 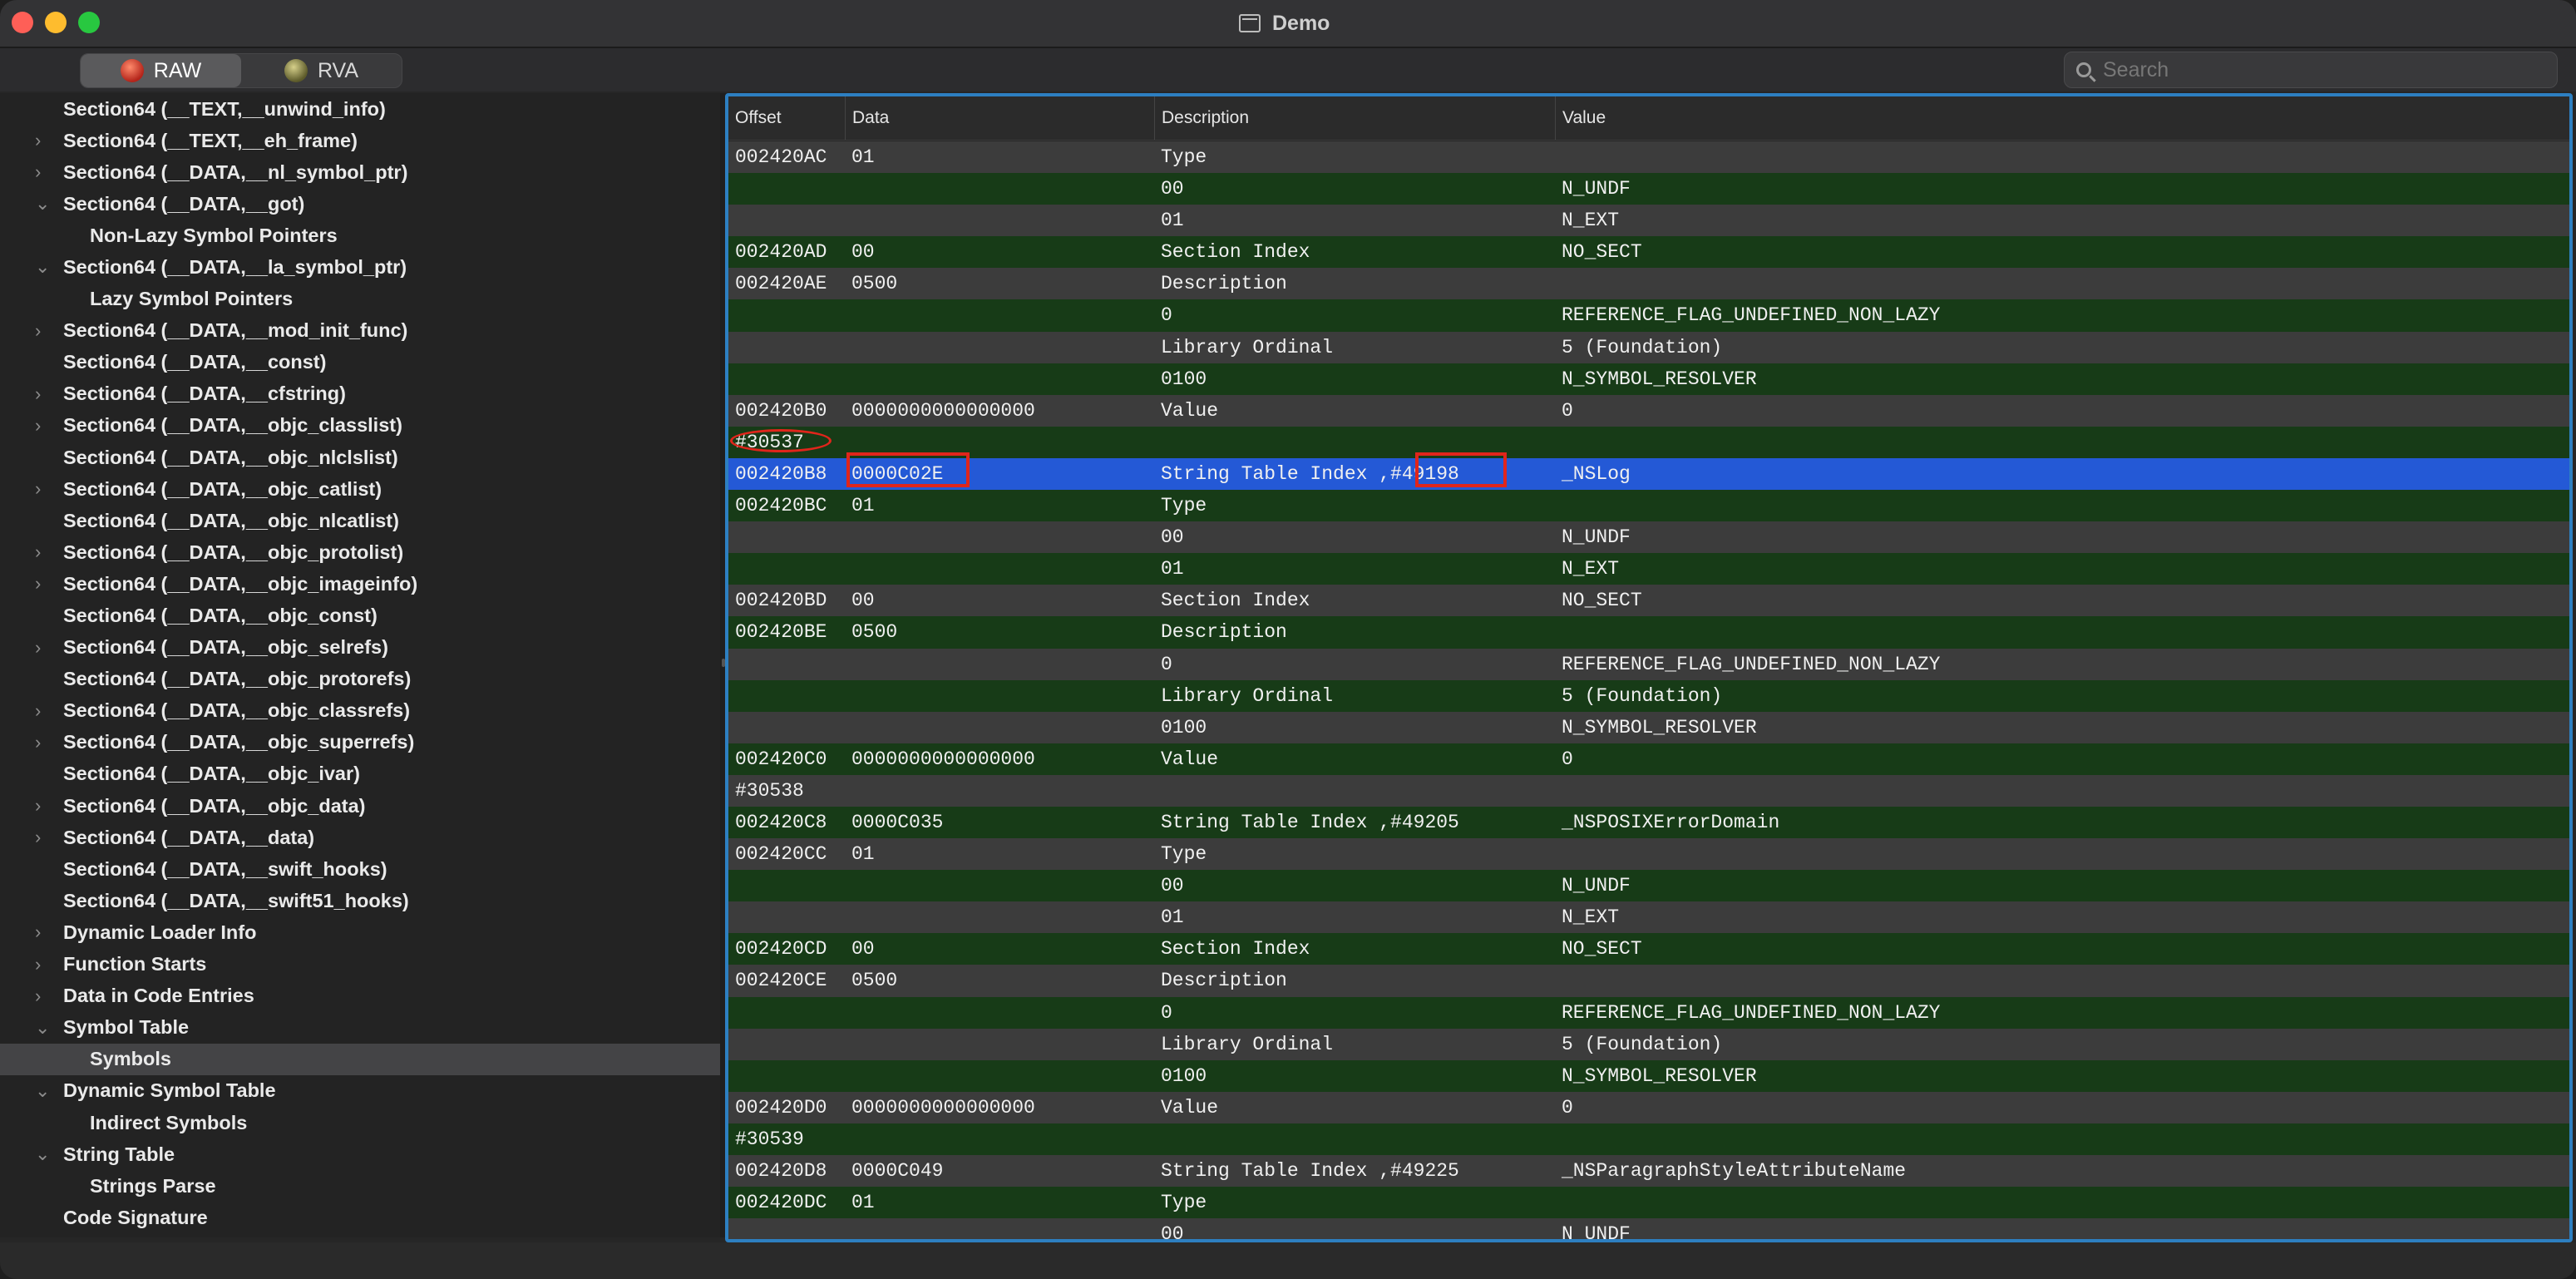 I want to click on sidebar-item: Lazy Symbol Pointers, so click(x=360, y=299).